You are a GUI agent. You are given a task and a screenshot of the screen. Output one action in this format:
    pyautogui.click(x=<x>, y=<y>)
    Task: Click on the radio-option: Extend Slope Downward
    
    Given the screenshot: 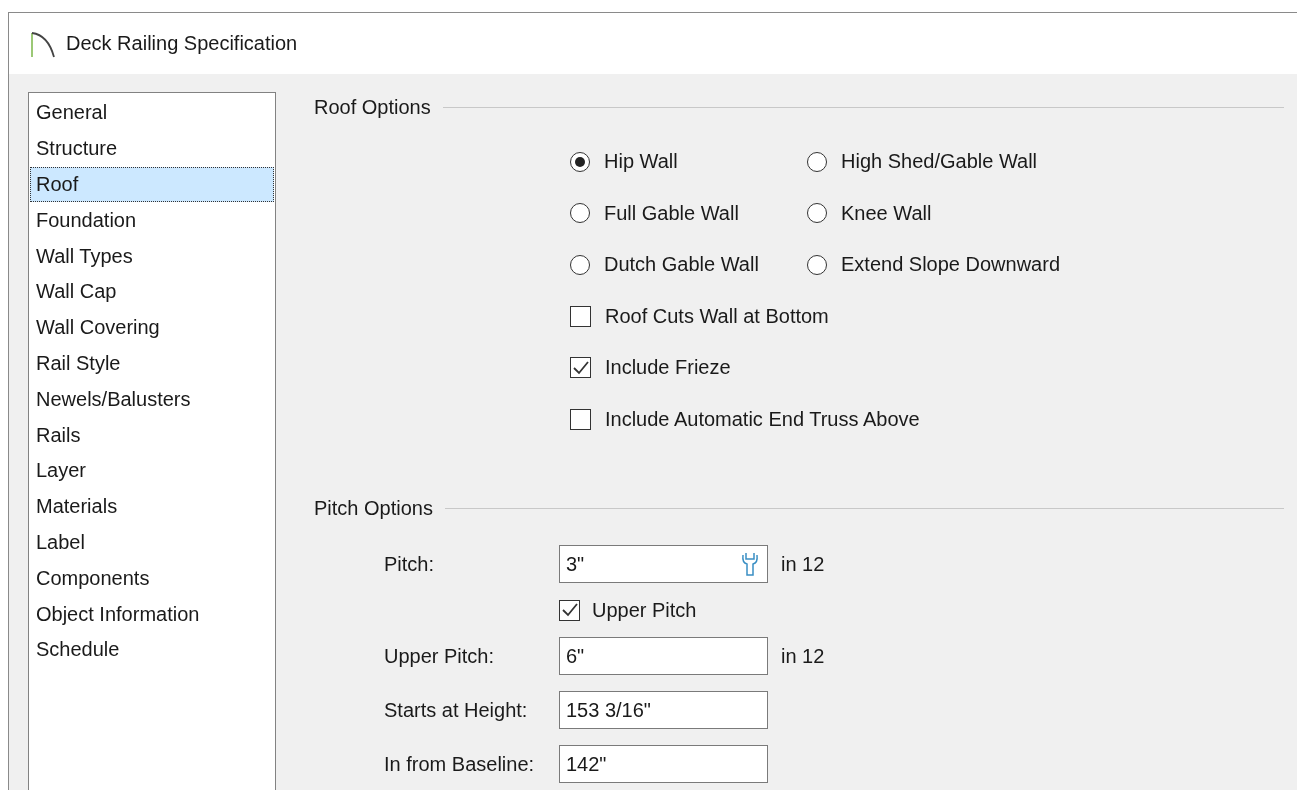 What is the action you would take?
    pyautogui.click(x=1045, y=265)
    